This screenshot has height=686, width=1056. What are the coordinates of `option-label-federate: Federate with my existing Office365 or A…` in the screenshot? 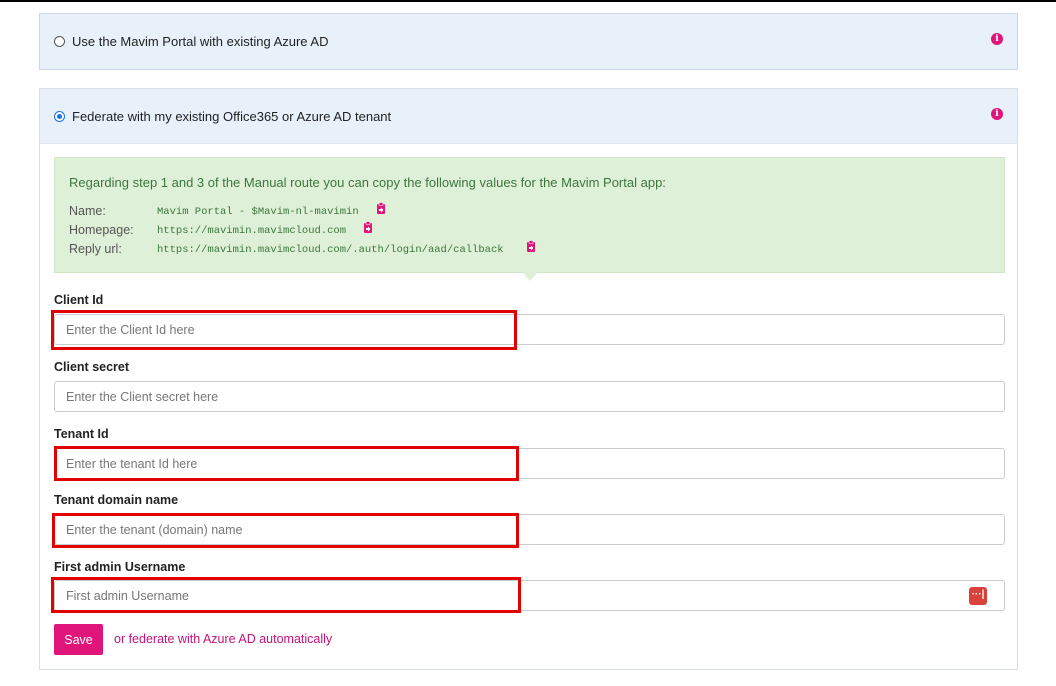 It's located at (231, 116).